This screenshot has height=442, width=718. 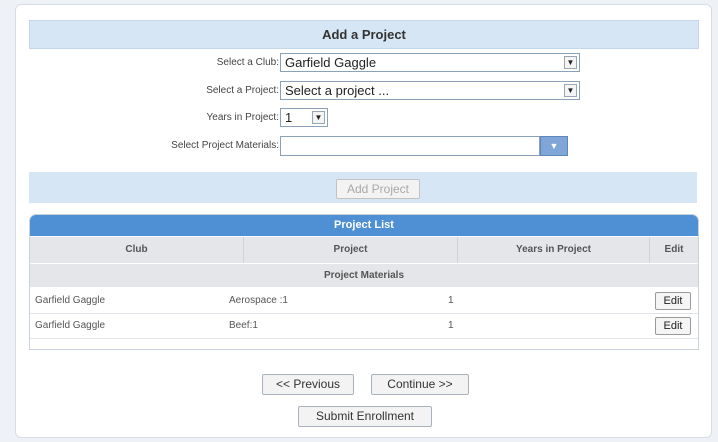 What do you see at coordinates (364, 301) in the screenshot?
I see `table-row: Garfield Gaggle Aerospace :1 1 Edit` at bounding box center [364, 301].